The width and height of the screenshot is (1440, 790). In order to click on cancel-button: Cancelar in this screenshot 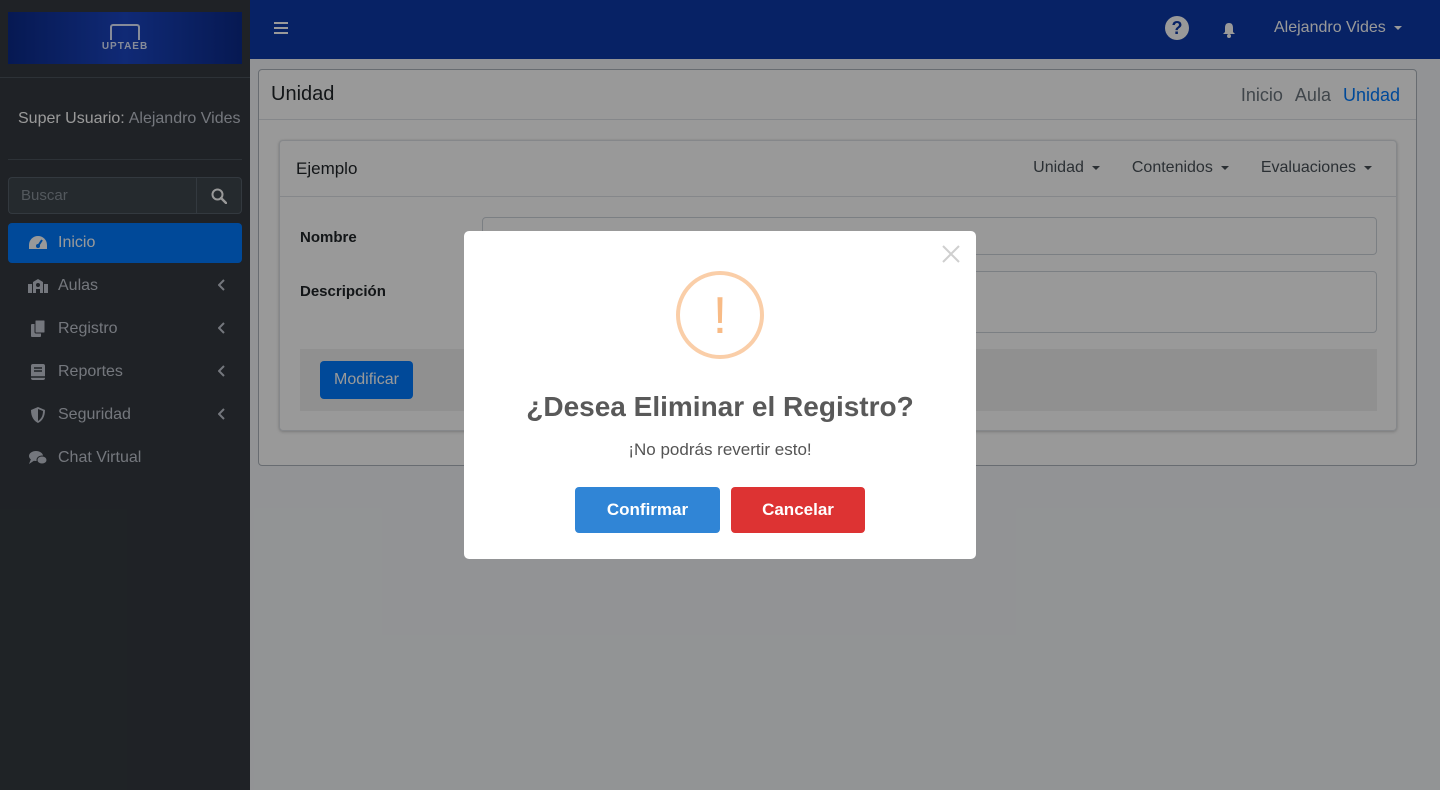, I will do `click(798, 510)`.